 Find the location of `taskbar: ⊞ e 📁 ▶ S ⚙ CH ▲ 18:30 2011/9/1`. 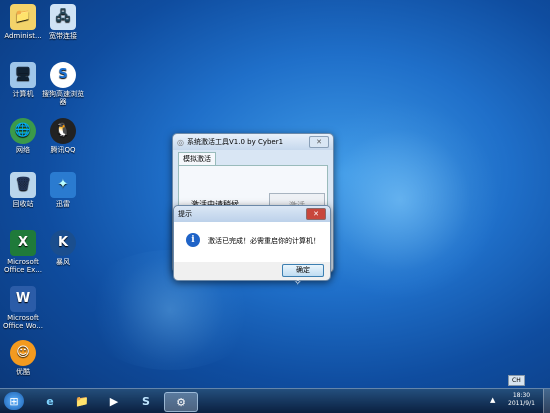

taskbar: ⊞ e 📁 ▶ S ⚙ CH ▲ 18:30 2011/9/1 is located at coordinates (275, 394).